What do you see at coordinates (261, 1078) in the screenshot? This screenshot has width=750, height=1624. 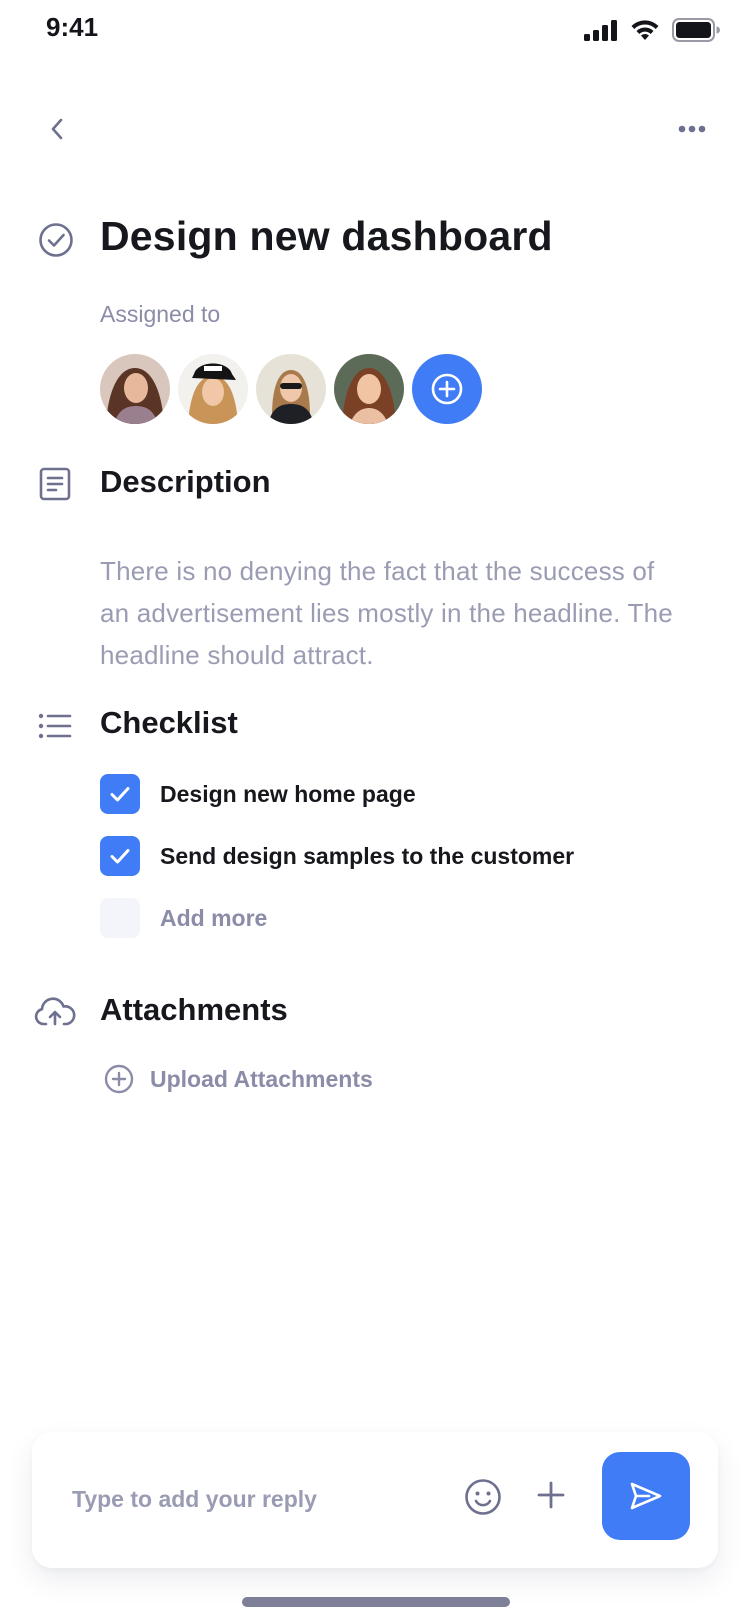 I see `upload-attachments-label: Upload Attachments` at bounding box center [261, 1078].